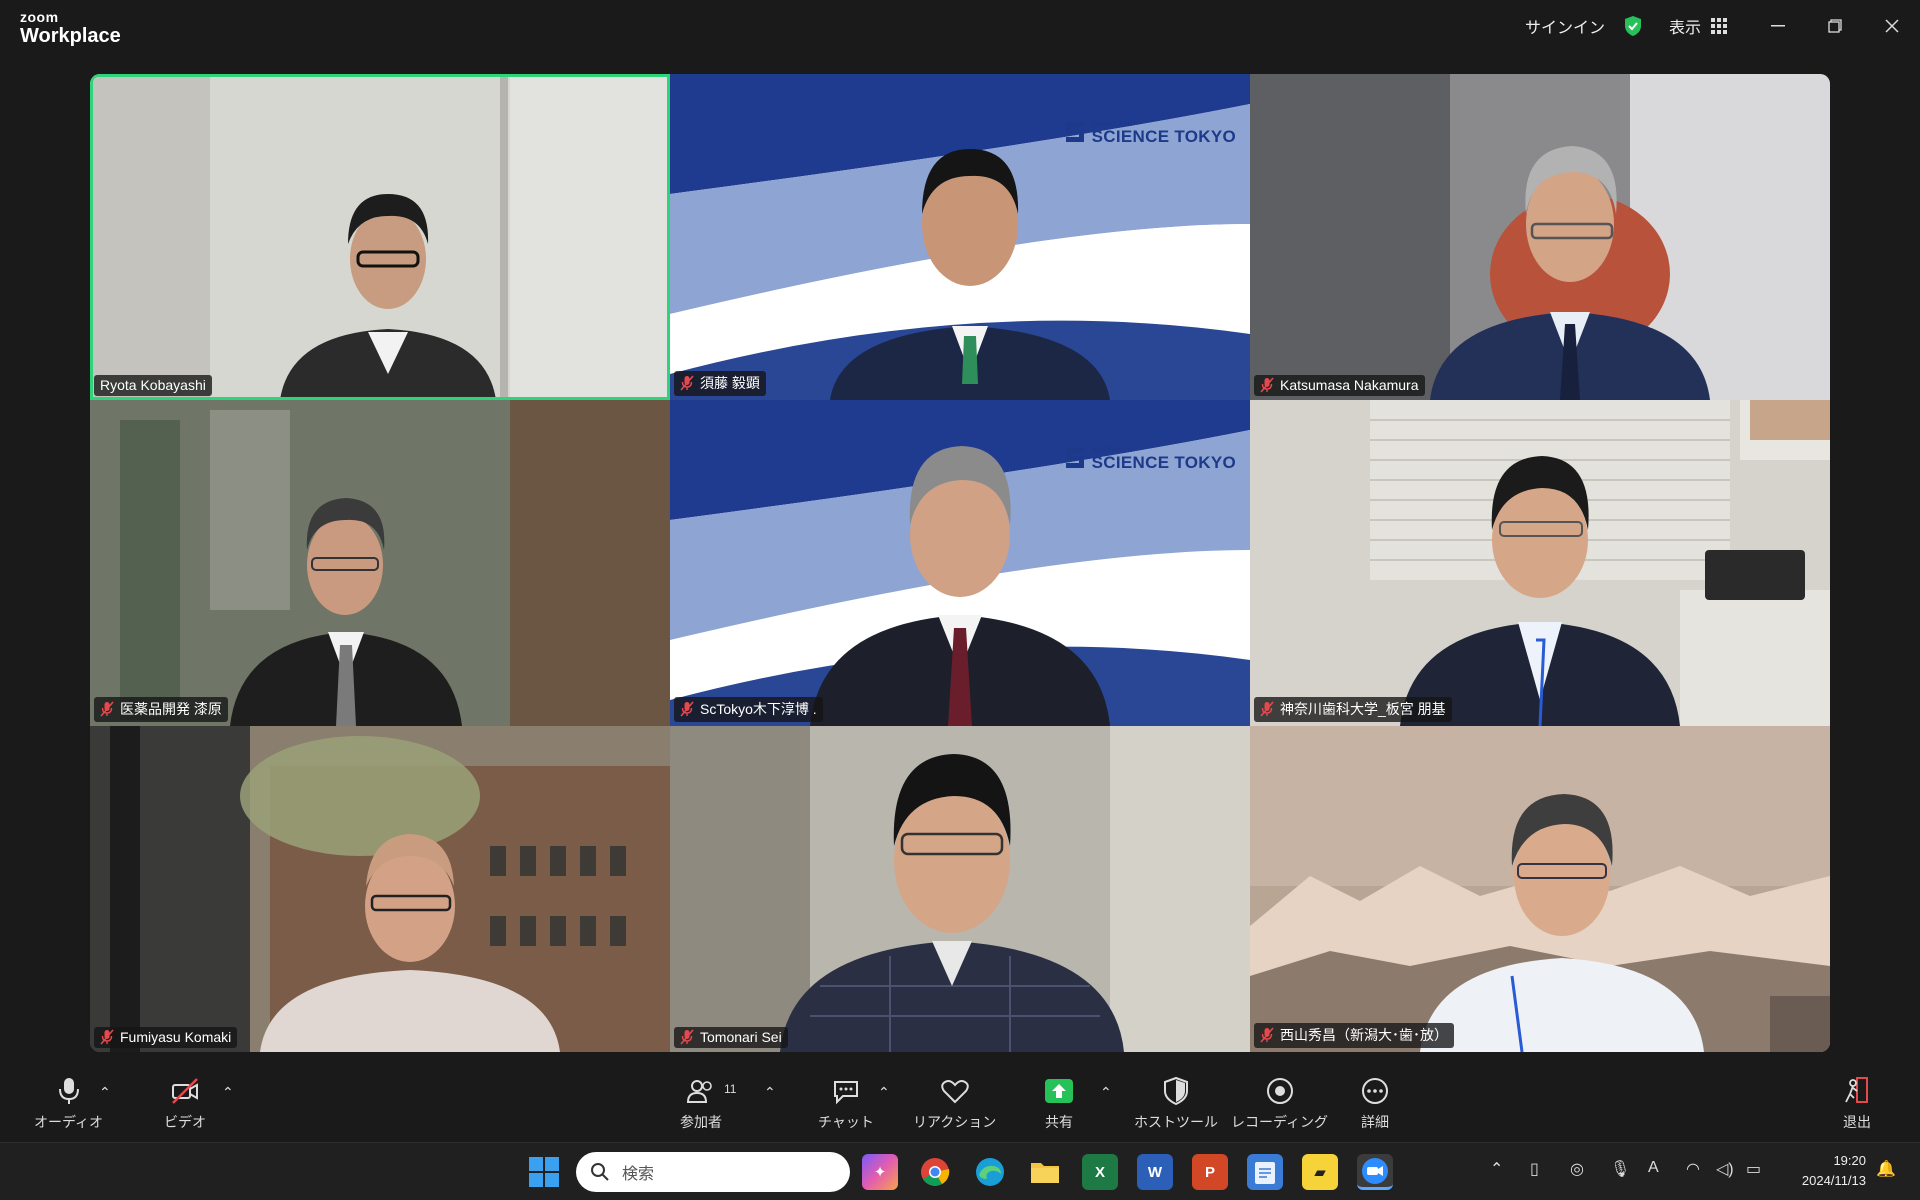 Image resolution: width=1920 pixels, height=1200 pixels. Describe the element at coordinates (1857, 1104) in the screenshot. I see `leave-button: 退出` at that location.